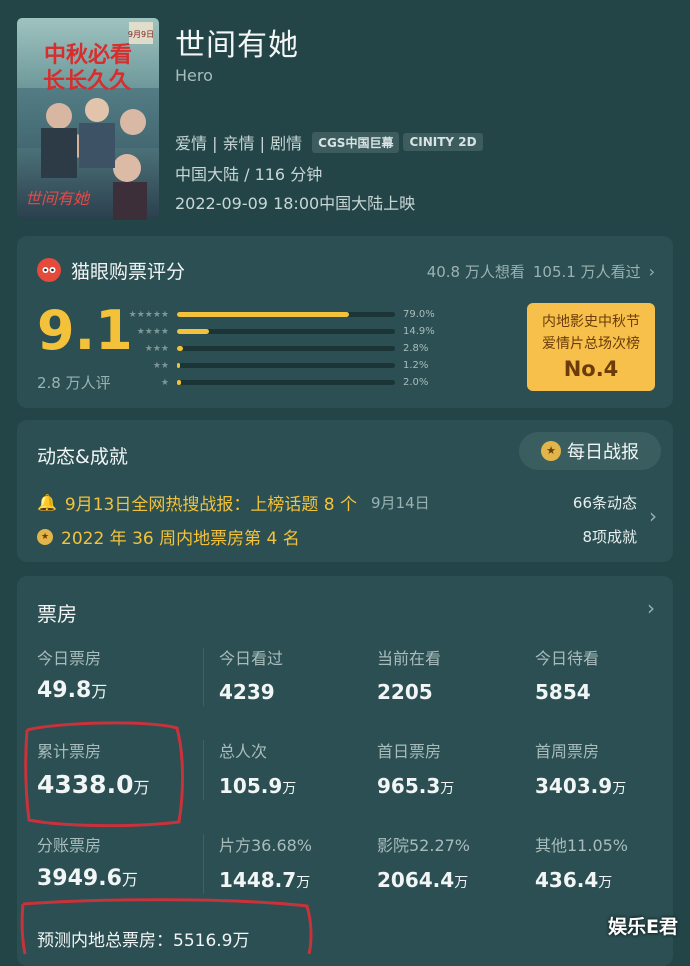  I want to click on today-pending-label: 今日待看, so click(567, 658).